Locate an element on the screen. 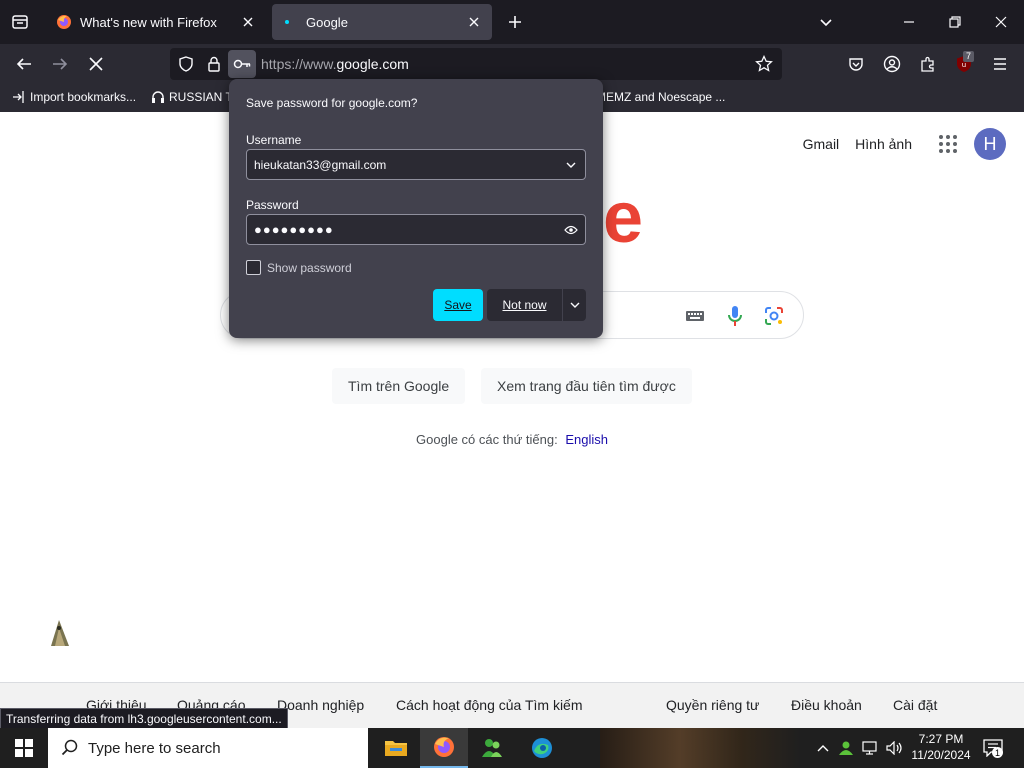 The width and height of the screenshot is (1024, 768). headphones-icon is located at coordinates (158, 97).